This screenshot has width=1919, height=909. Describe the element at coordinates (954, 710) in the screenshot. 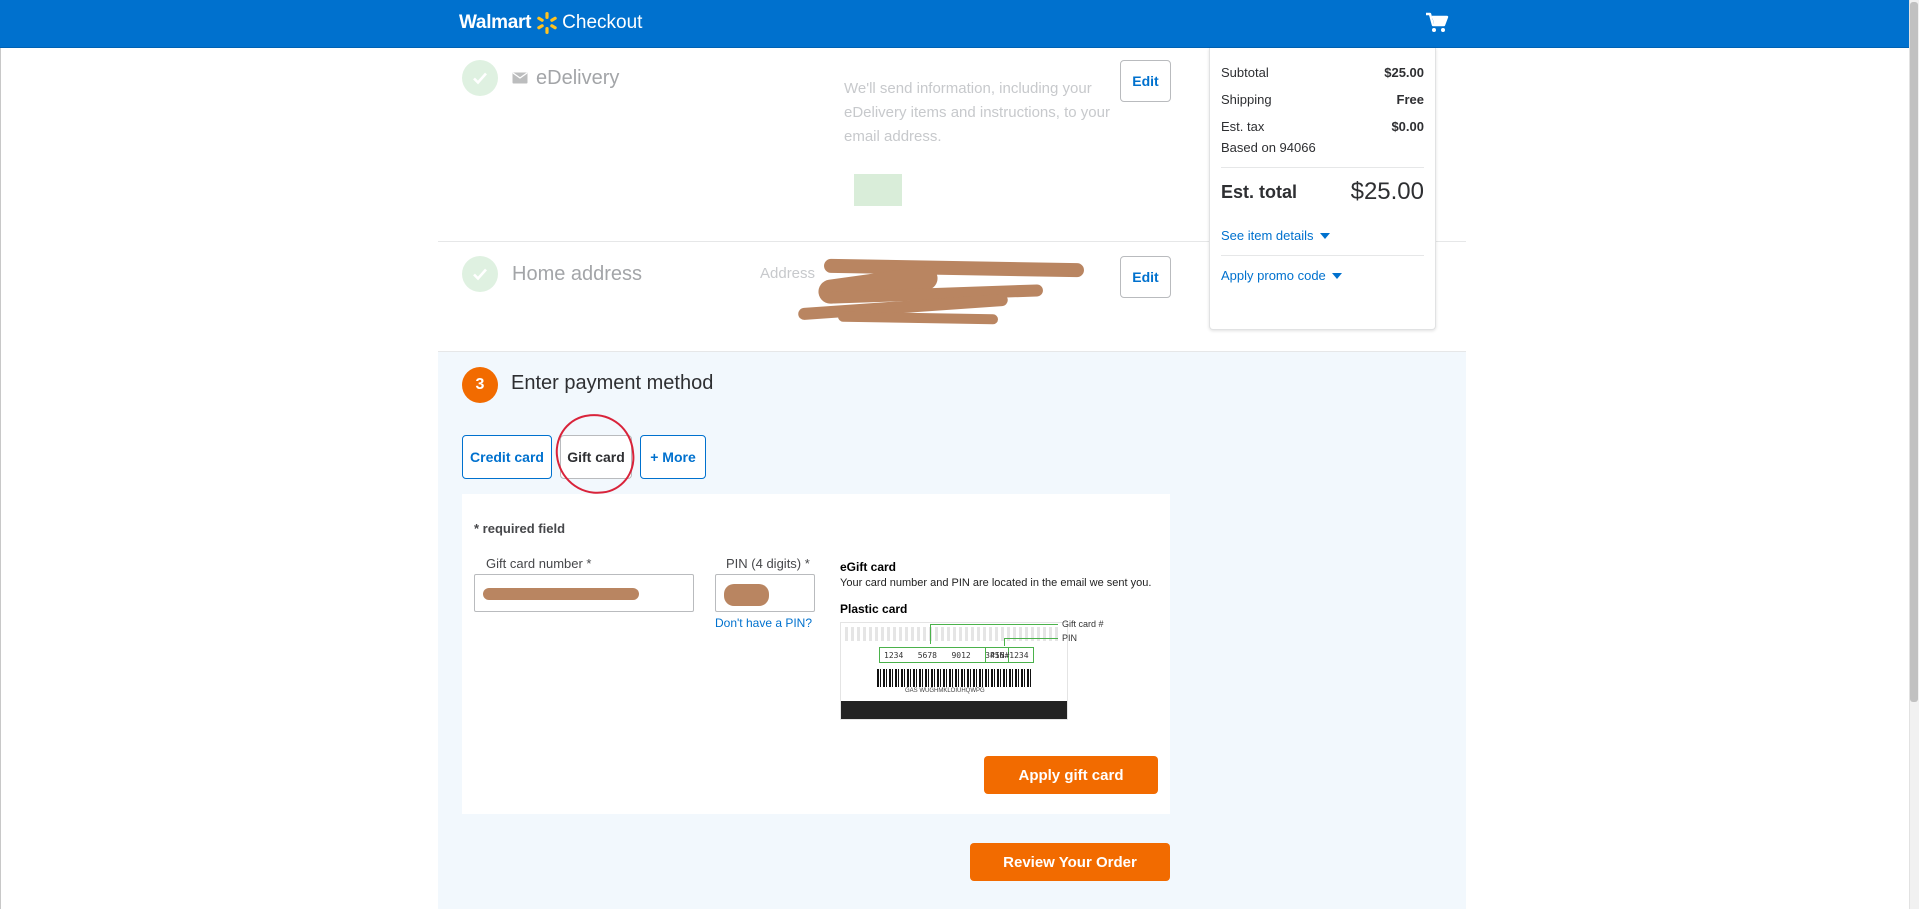

I see `magnetic-stripe` at that location.